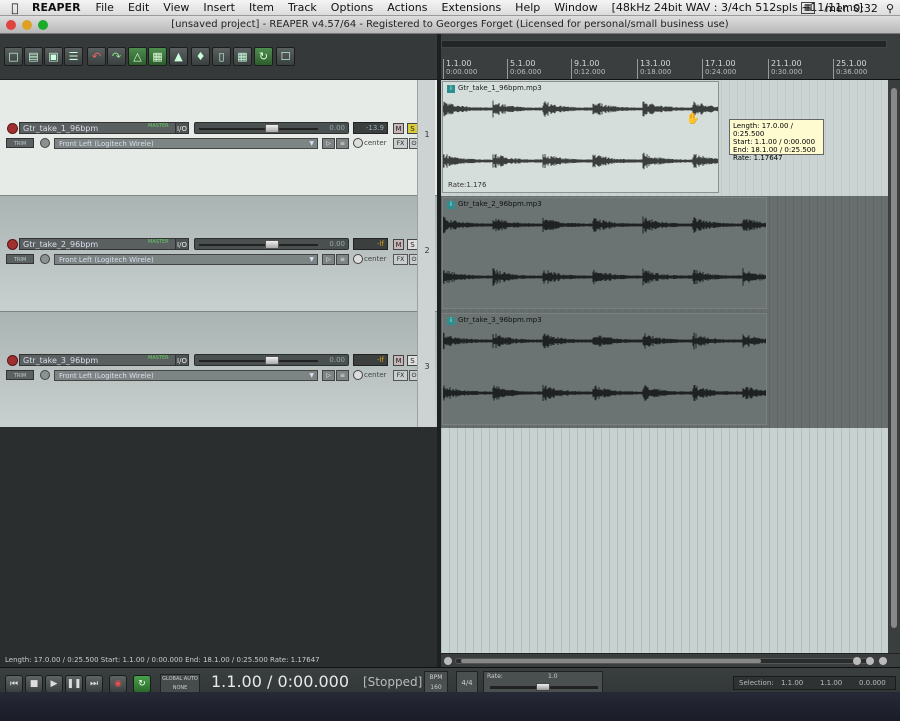 The height and width of the screenshot is (721, 900). I want to click on global-automation-button: GLOBAL AUTO NONE, so click(180, 684).